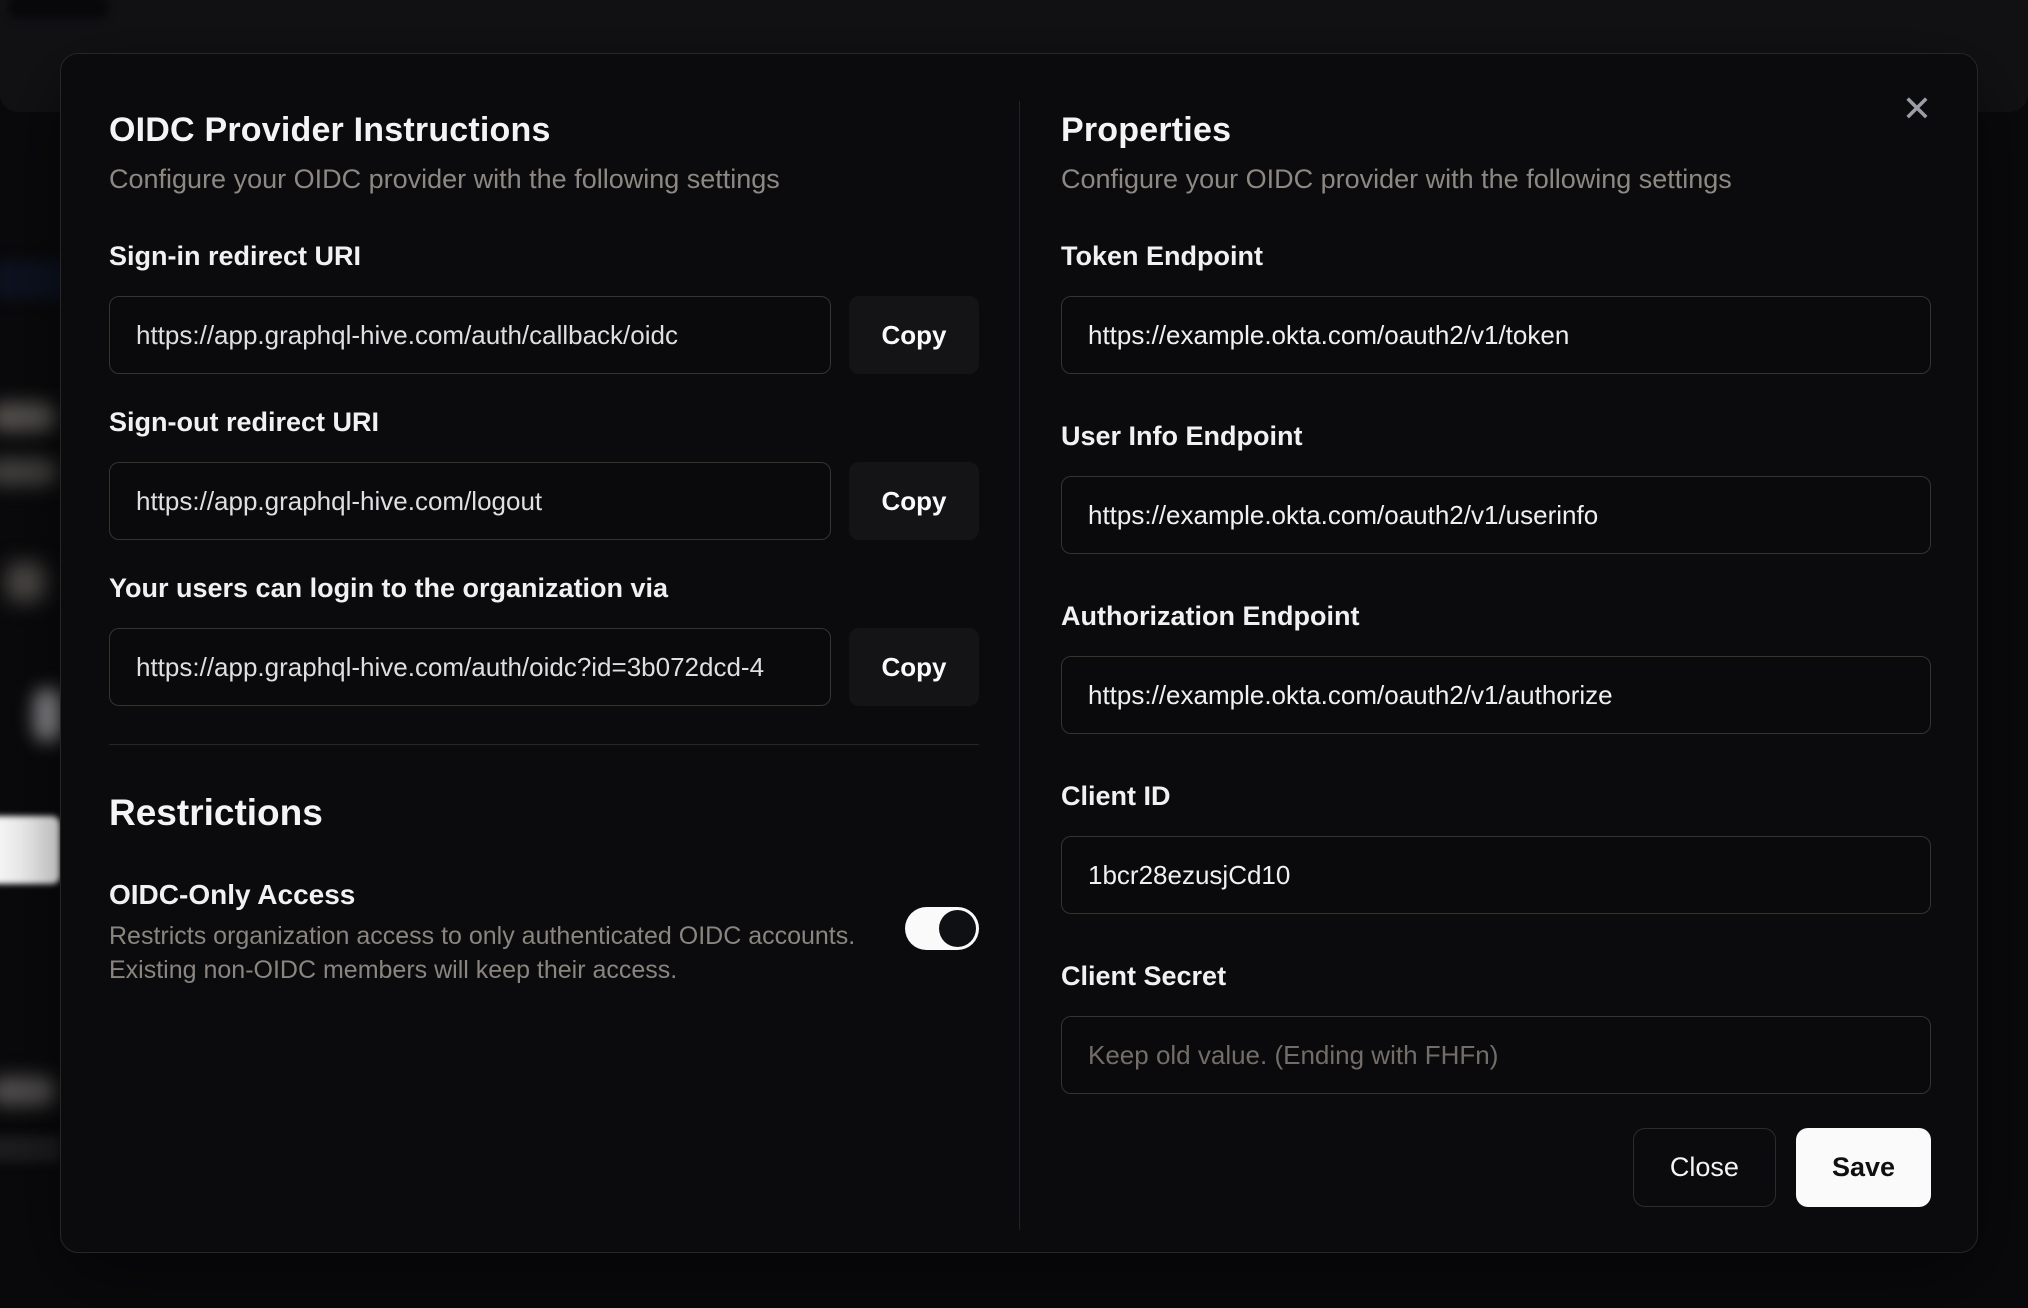 This screenshot has height=1308, width=2028. Describe the element at coordinates (216, 812) in the screenshot. I see `restrictions-title: Restrictions` at that location.